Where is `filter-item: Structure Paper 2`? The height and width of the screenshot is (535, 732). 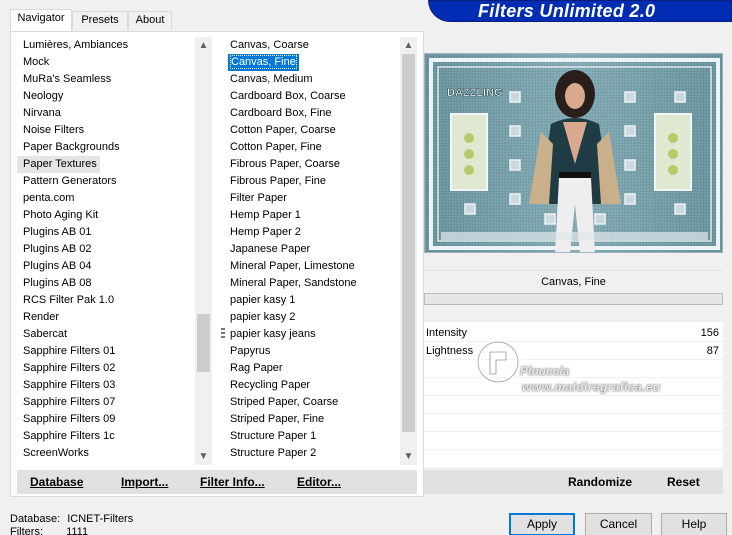 filter-item: Structure Paper 2 is located at coordinates (312, 453).